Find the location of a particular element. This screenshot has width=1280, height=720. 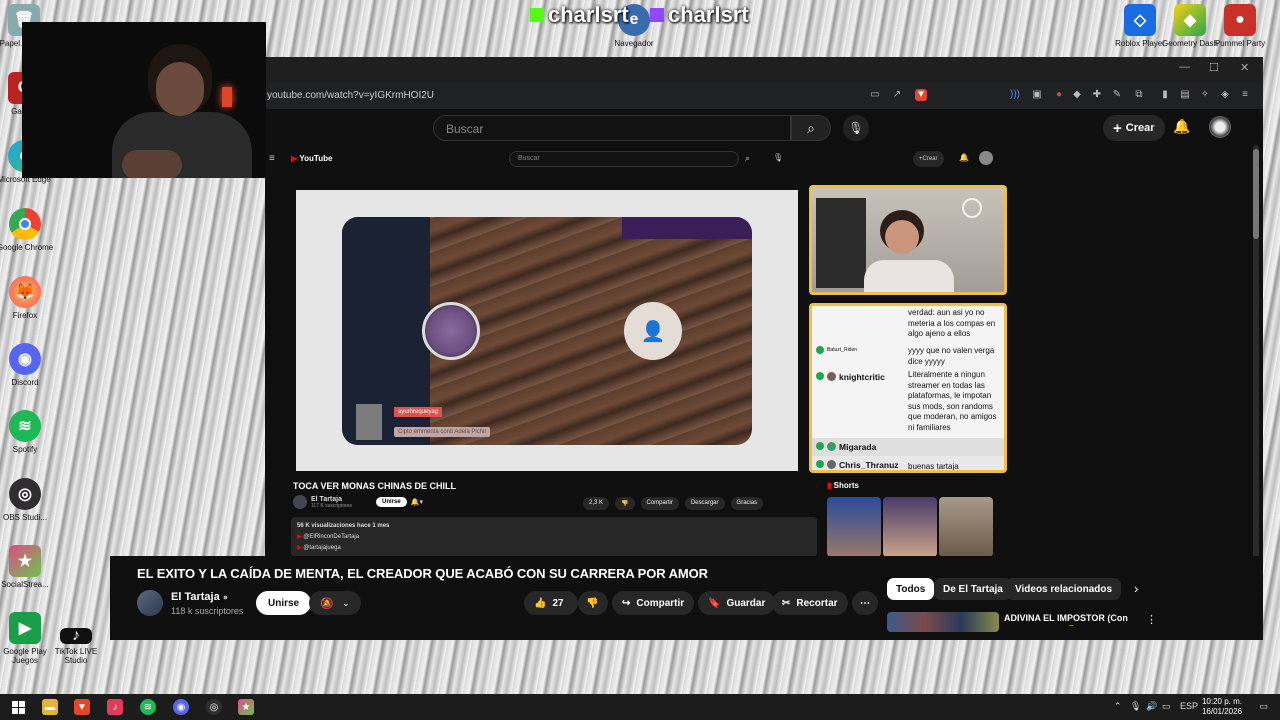

wallet-icon: ▤ is located at coordinates (1185, 95).